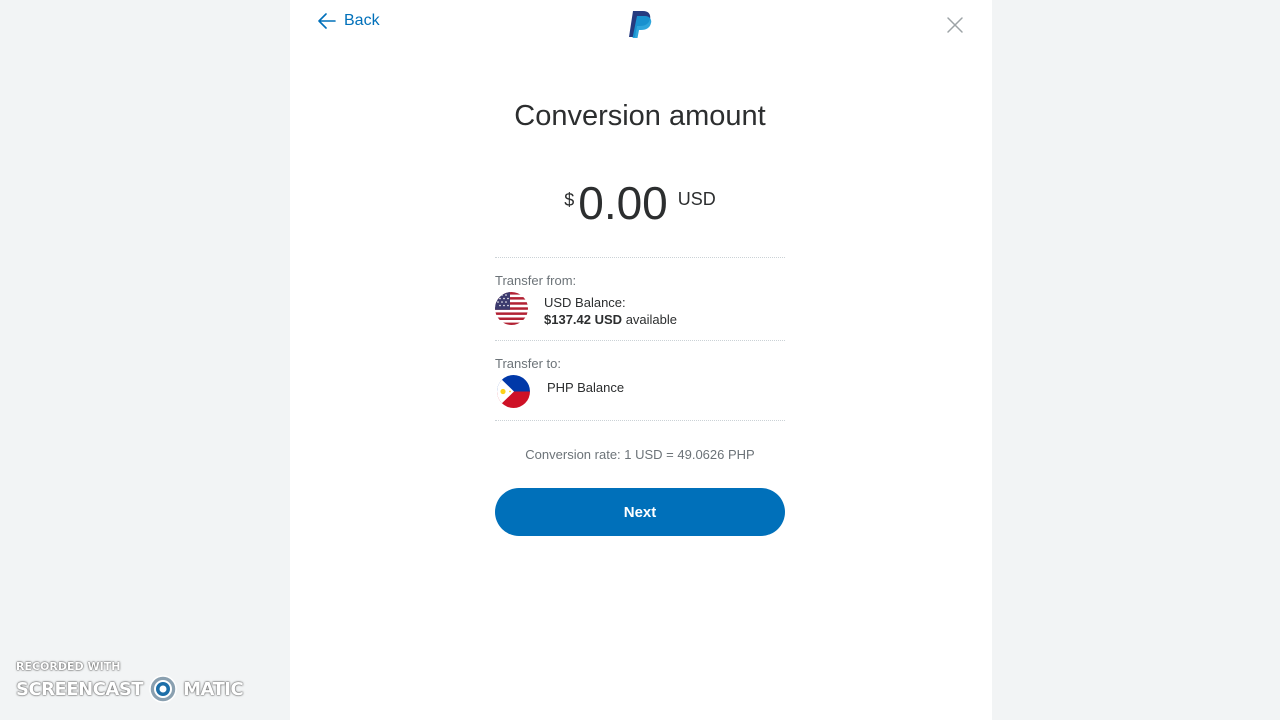  I want to click on next-button: Next, so click(640, 512).